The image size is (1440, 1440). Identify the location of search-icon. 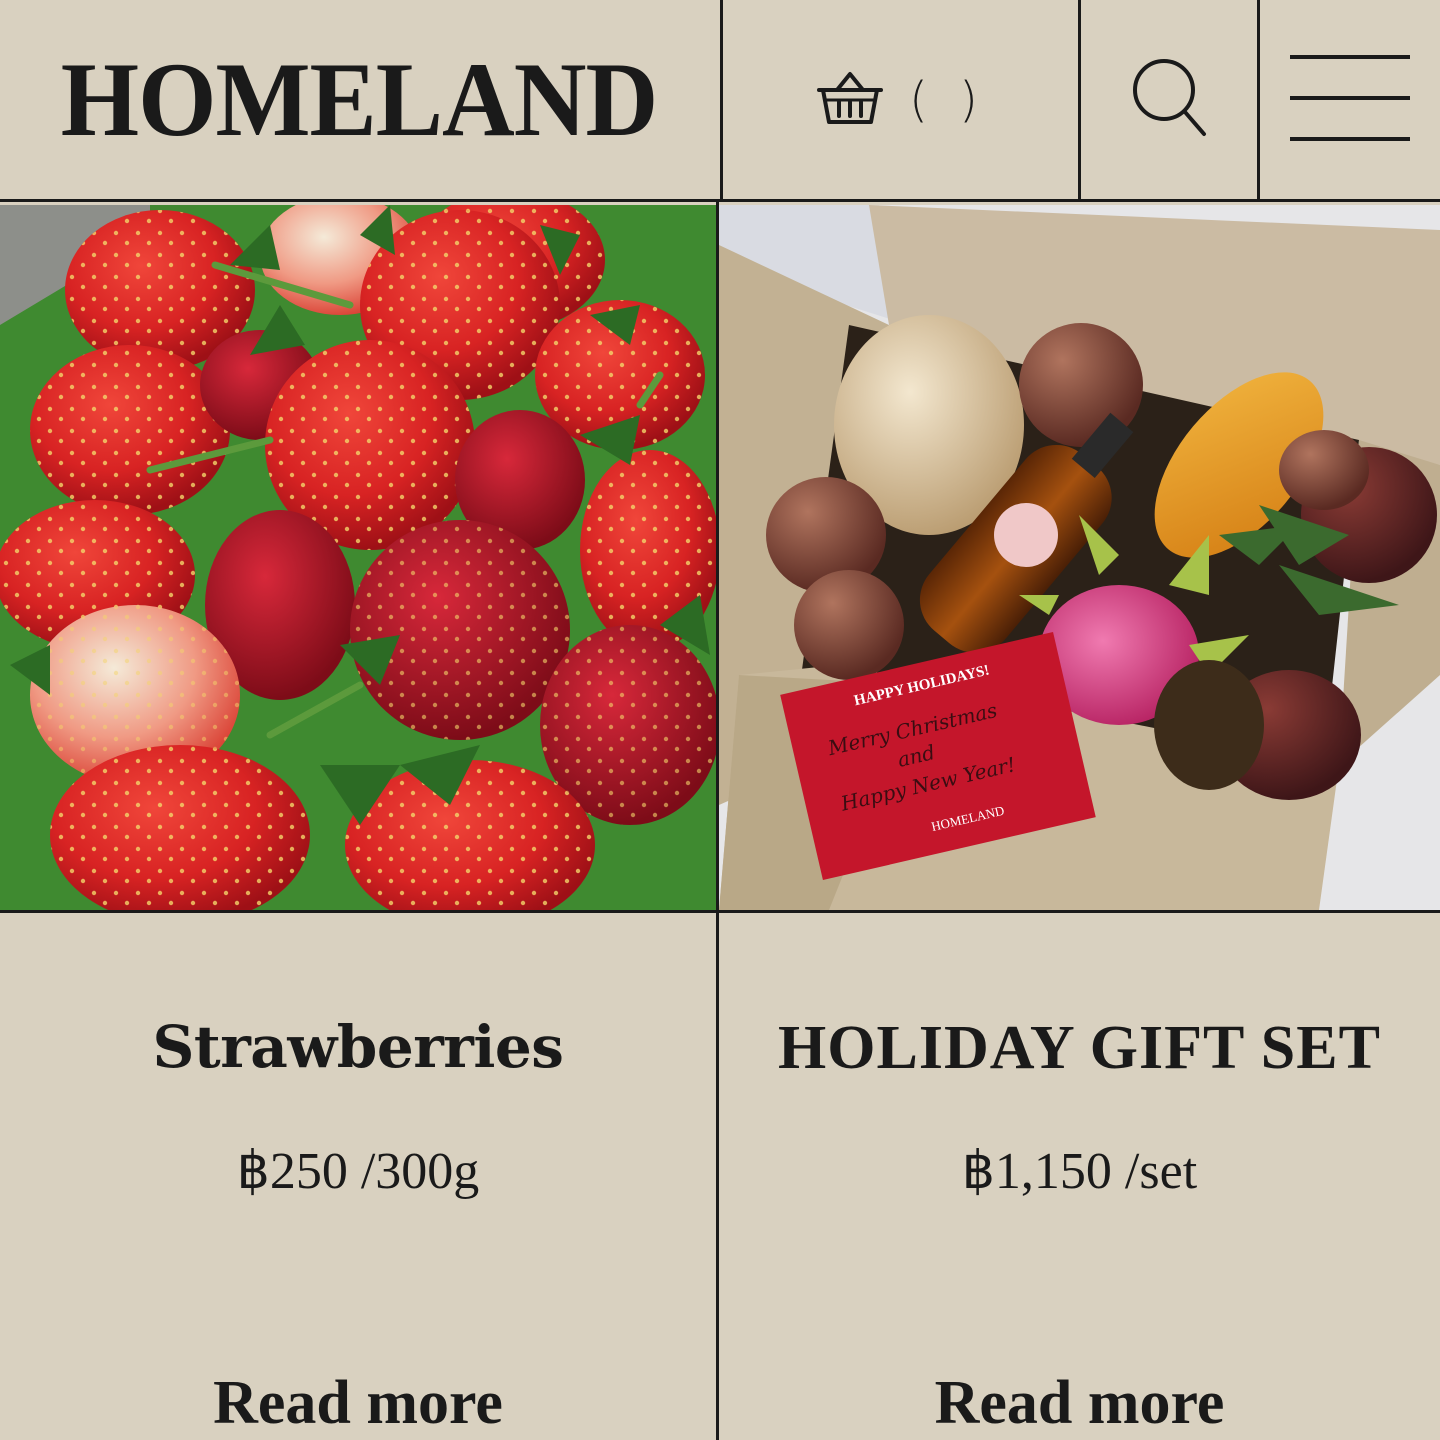
(1170, 100).